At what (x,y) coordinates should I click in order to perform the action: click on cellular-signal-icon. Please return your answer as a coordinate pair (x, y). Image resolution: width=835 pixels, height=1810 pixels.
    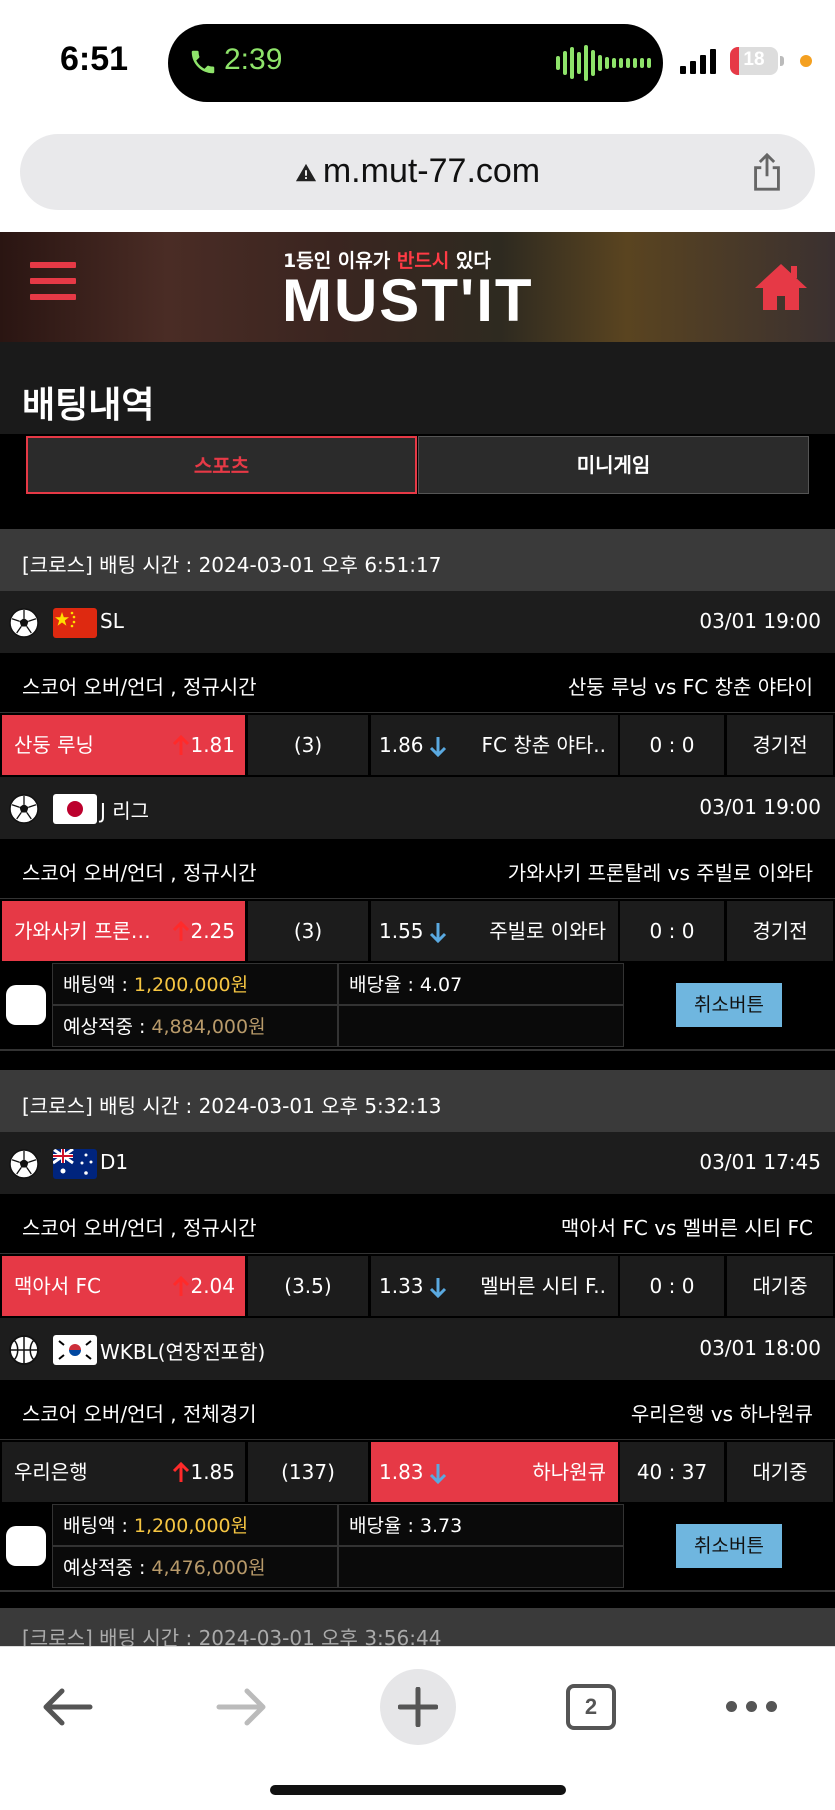
    Looking at the image, I should click on (698, 61).